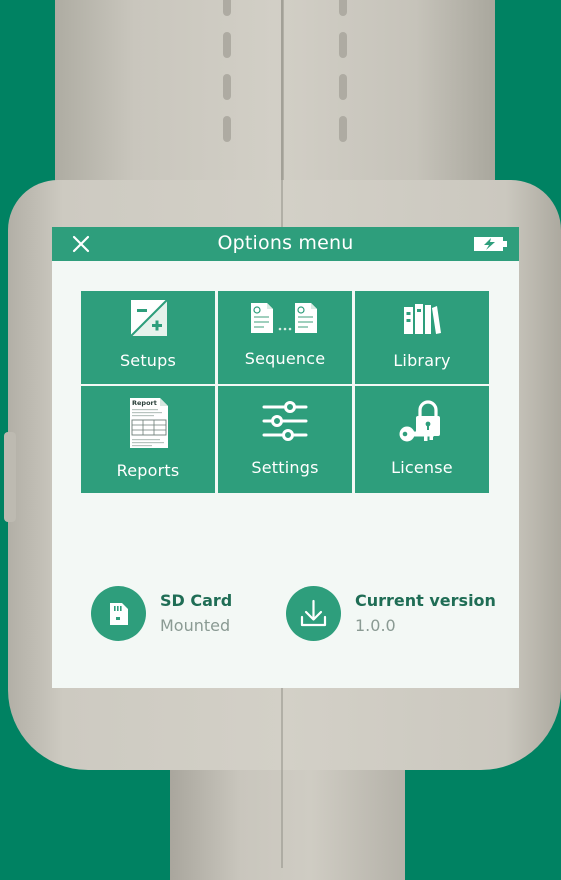 The height and width of the screenshot is (880, 561). Describe the element at coordinates (148, 470) in the screenshot. I see `reports-label: Reports` at that location.